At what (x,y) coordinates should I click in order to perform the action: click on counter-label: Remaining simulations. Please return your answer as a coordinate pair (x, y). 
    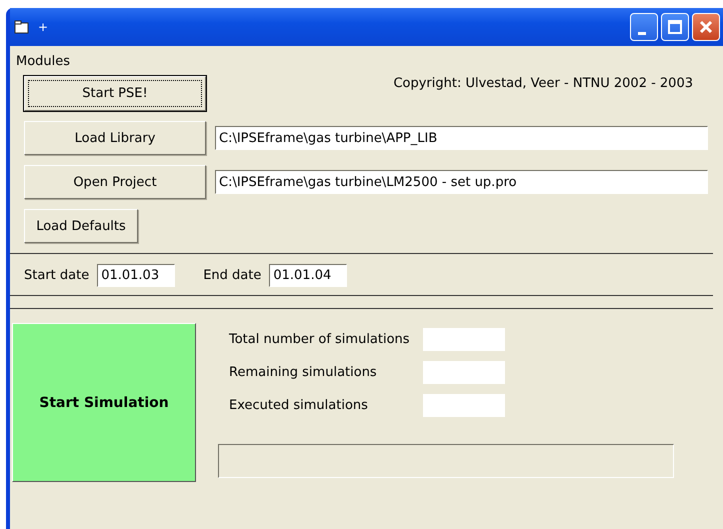
    Looking at the image, I should click on (303, 372).